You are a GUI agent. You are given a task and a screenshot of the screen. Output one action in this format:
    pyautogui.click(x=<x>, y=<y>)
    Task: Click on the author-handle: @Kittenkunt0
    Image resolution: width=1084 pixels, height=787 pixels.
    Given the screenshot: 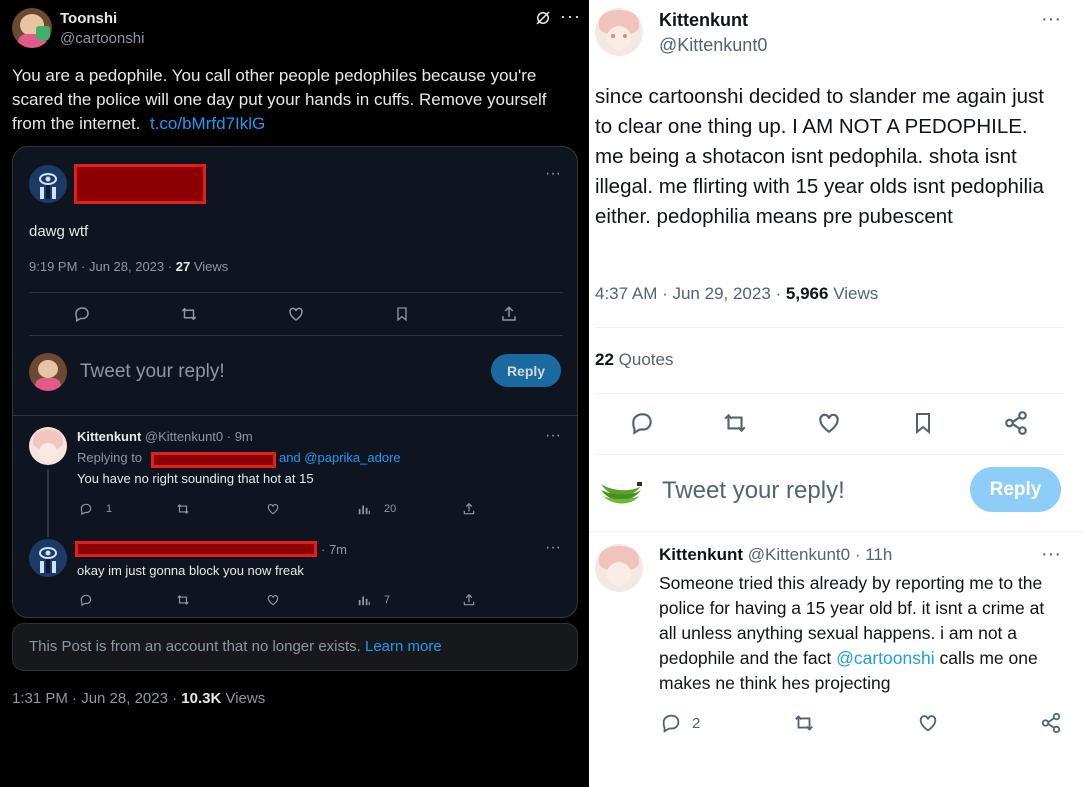 What is the action you would take?
    pyautogui.click(x=713, y=45)
    